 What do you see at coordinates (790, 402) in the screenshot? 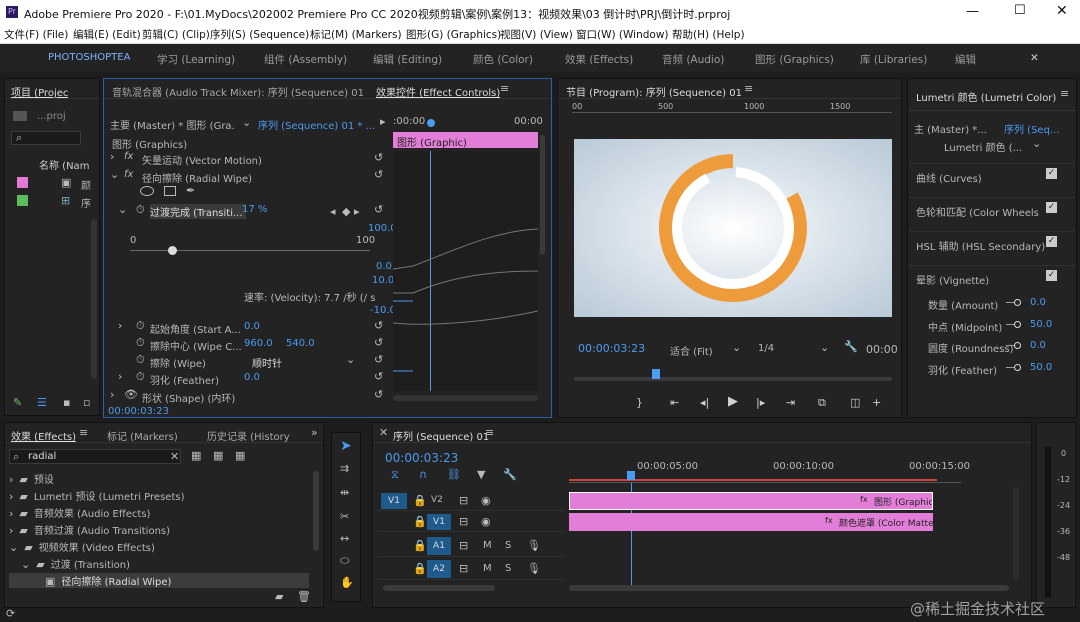
I see `go-to-out-icon: ⇥` at bounding box center [790, 402].